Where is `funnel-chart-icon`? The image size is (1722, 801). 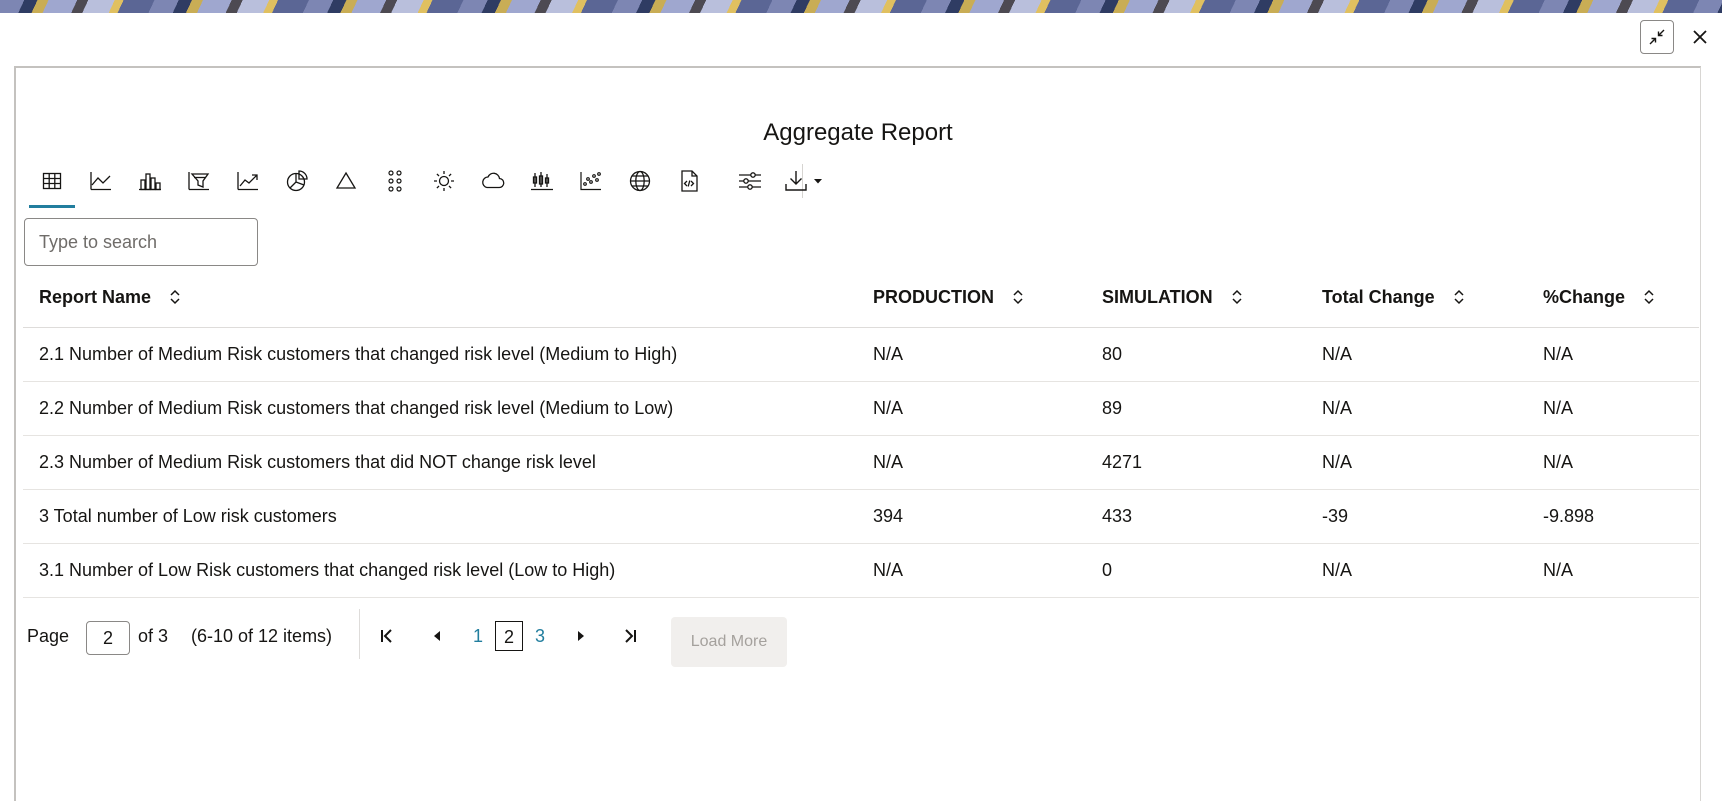
funnel-chart-icon is located at coordinates (199, 181).